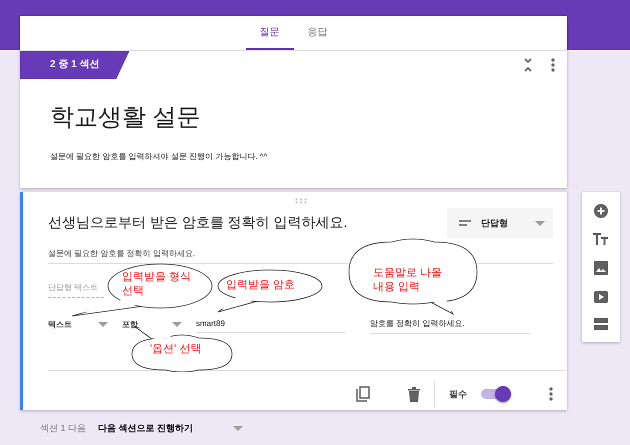 This screenshot has height=445, width=630. Describe the element at coordinates (318, 33) in the screenshot. I see `tab: 응답` at that location.